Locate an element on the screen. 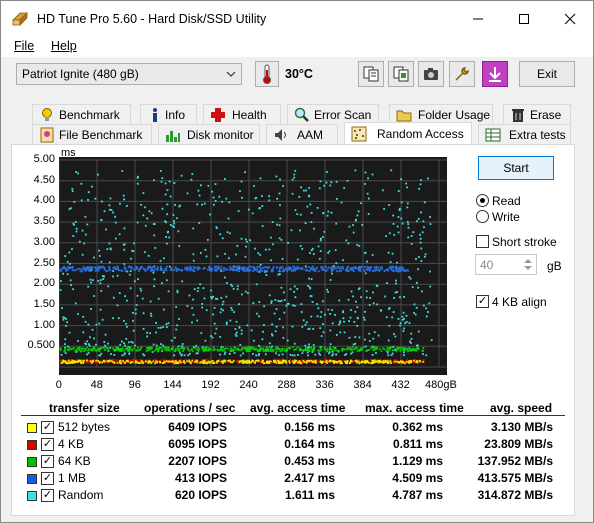 This screenshot has height=523, width=594. tab-file-benchmark: File Benchmark is located at coordinates (92, 134).